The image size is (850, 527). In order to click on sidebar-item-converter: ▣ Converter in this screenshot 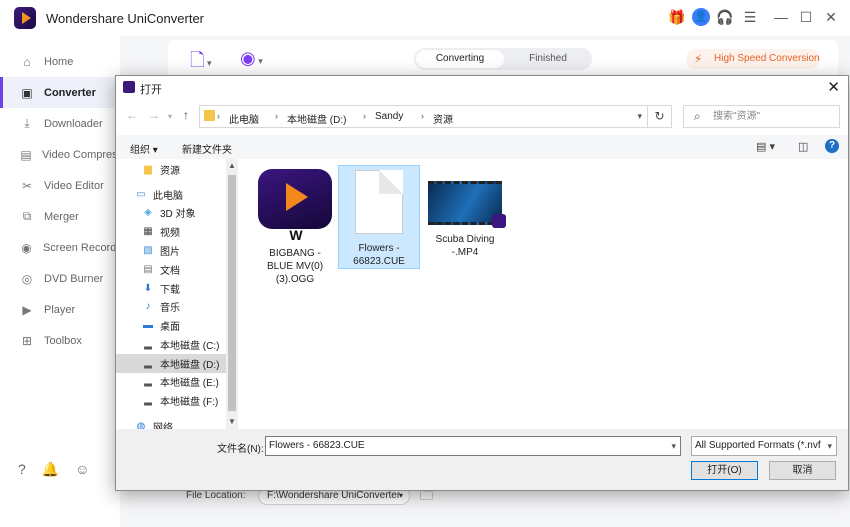, I will do `click(60, 92)`.